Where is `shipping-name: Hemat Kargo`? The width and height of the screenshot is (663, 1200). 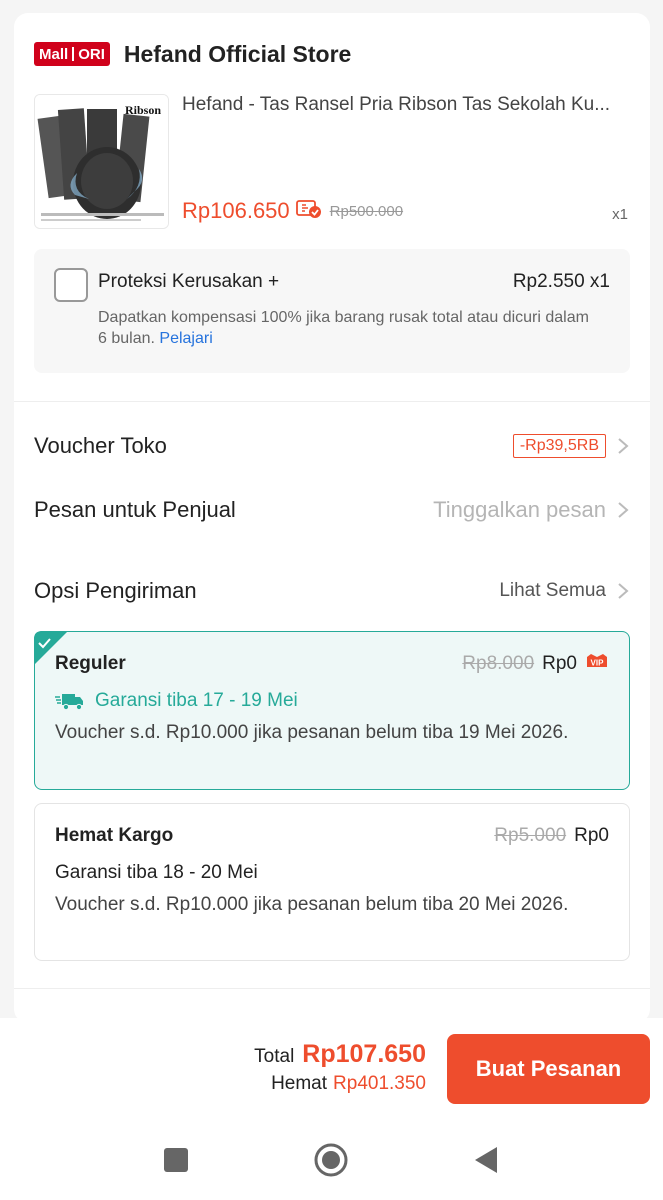
shipping-name: Hemat Kargo is located at coordinates (114, 835).